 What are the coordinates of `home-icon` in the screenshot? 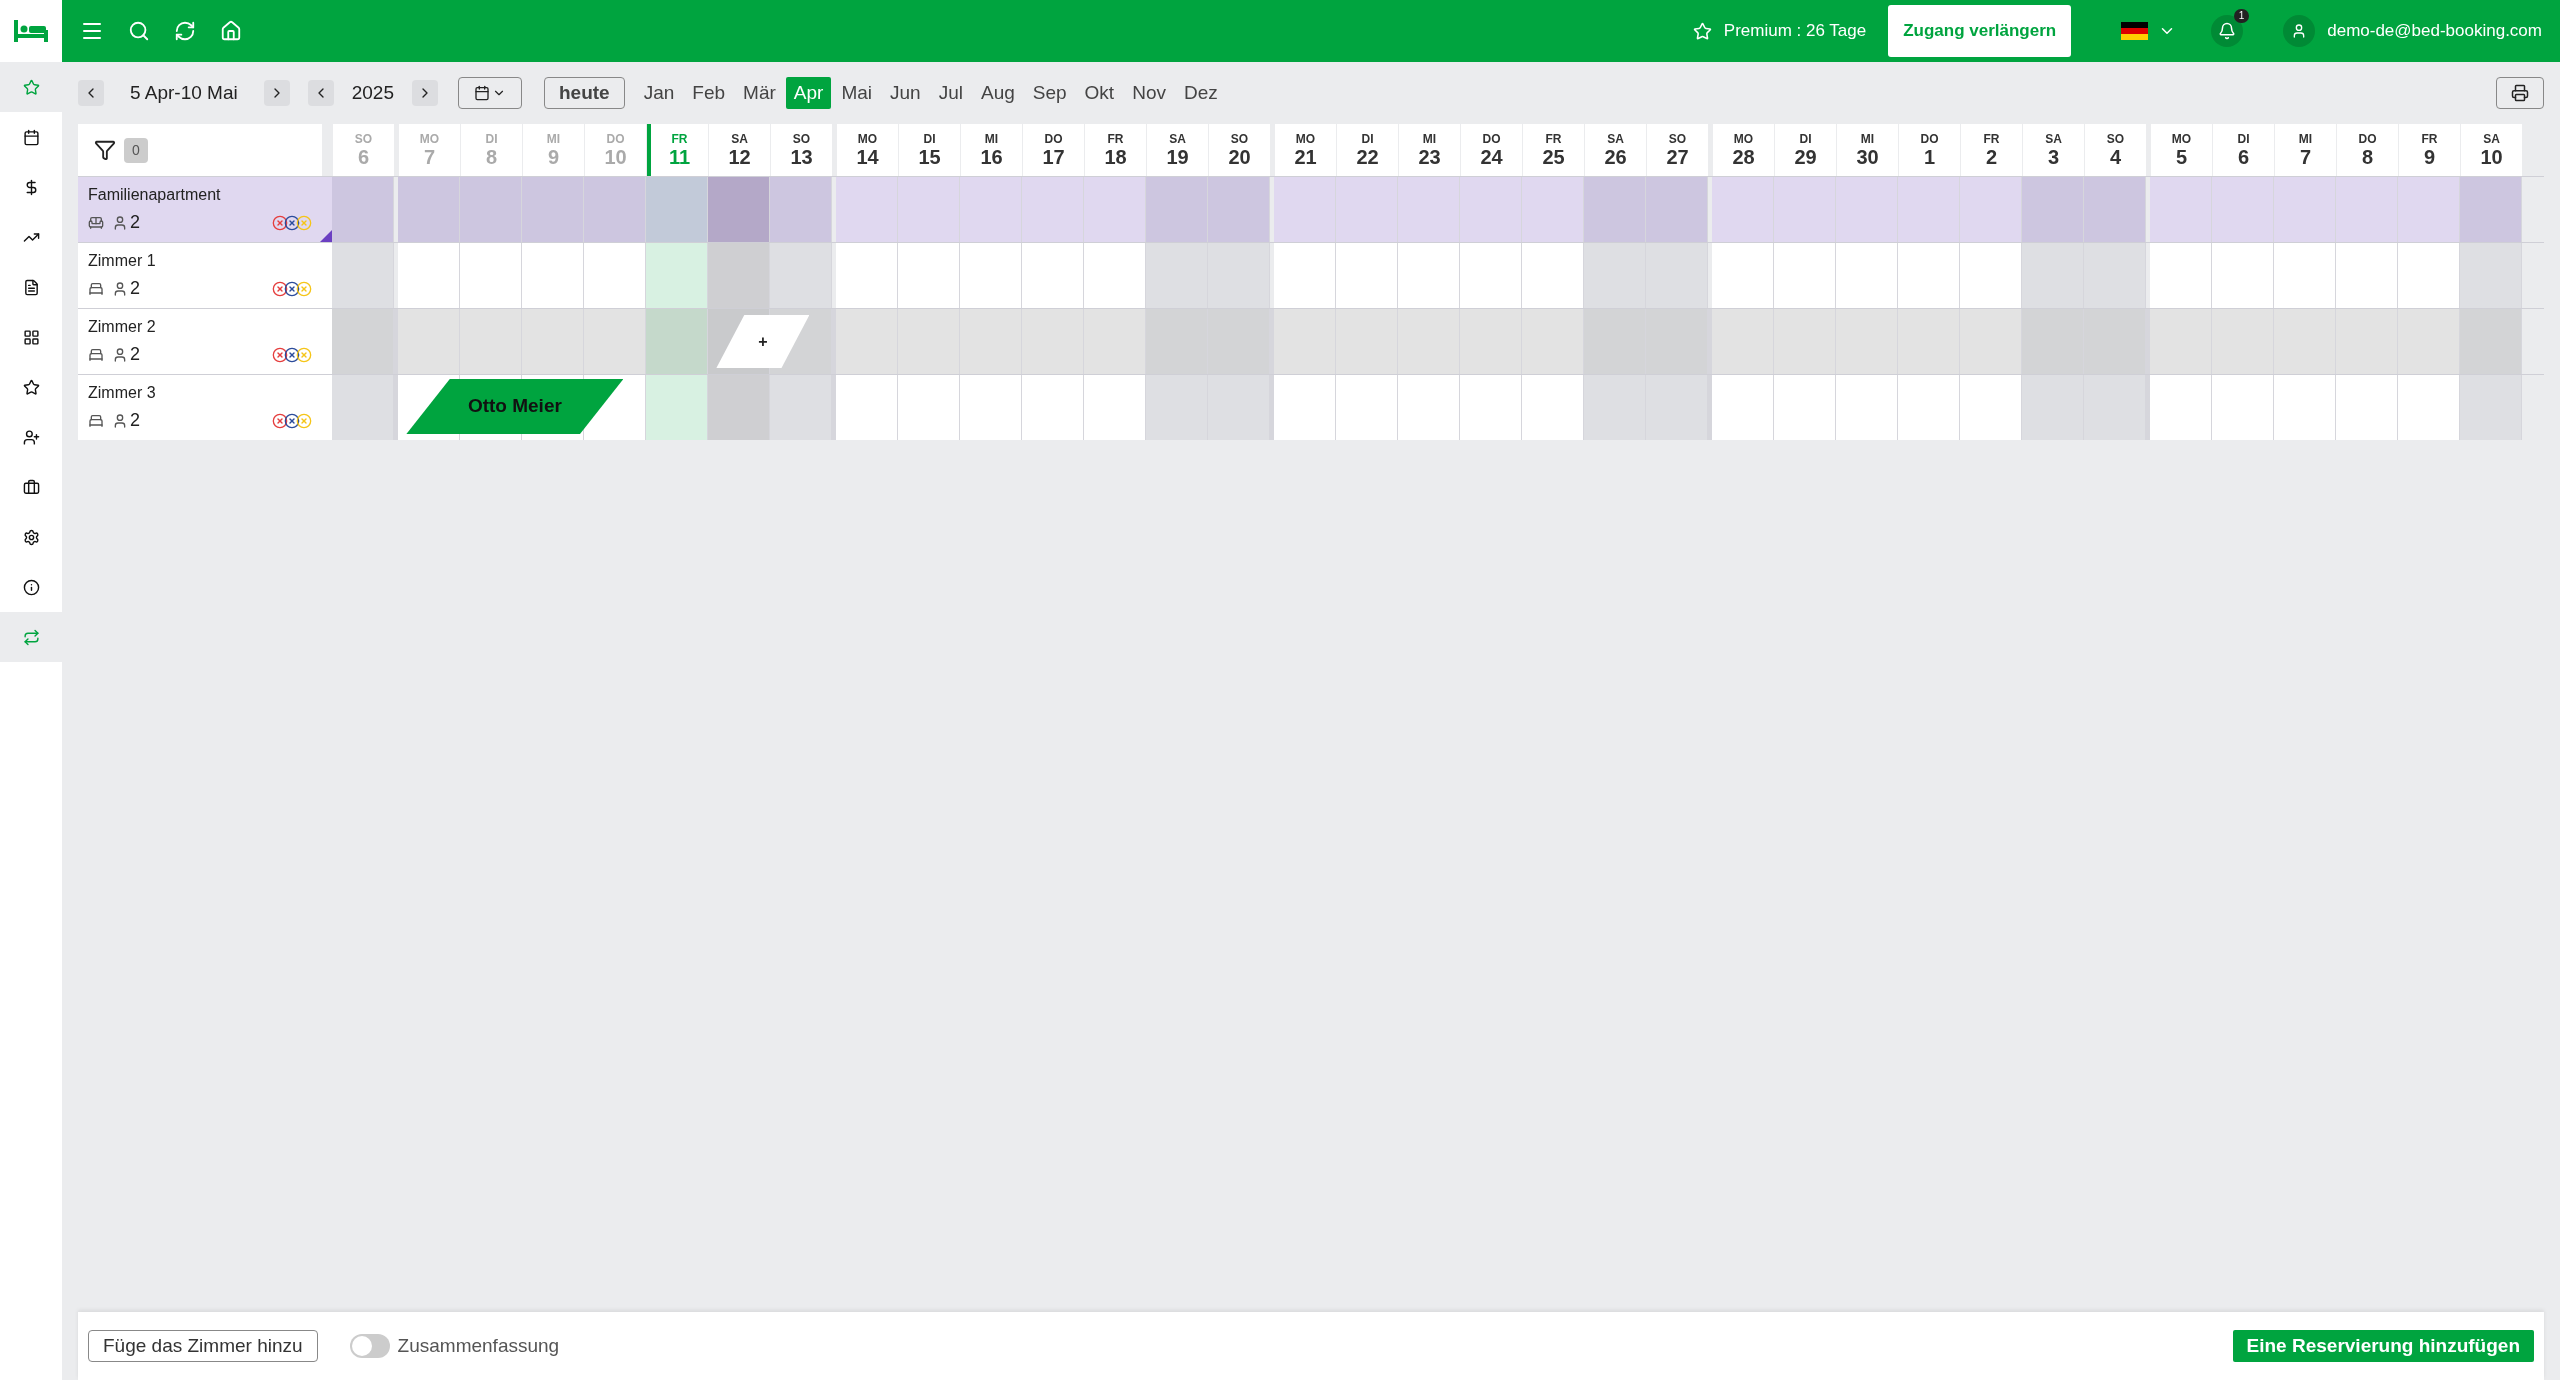 It's located at (231, 31).